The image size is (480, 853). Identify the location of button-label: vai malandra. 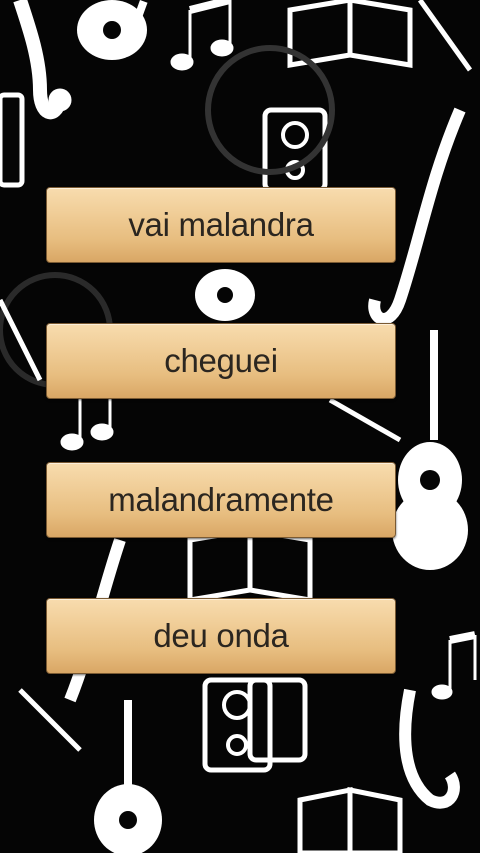
(221, 224).